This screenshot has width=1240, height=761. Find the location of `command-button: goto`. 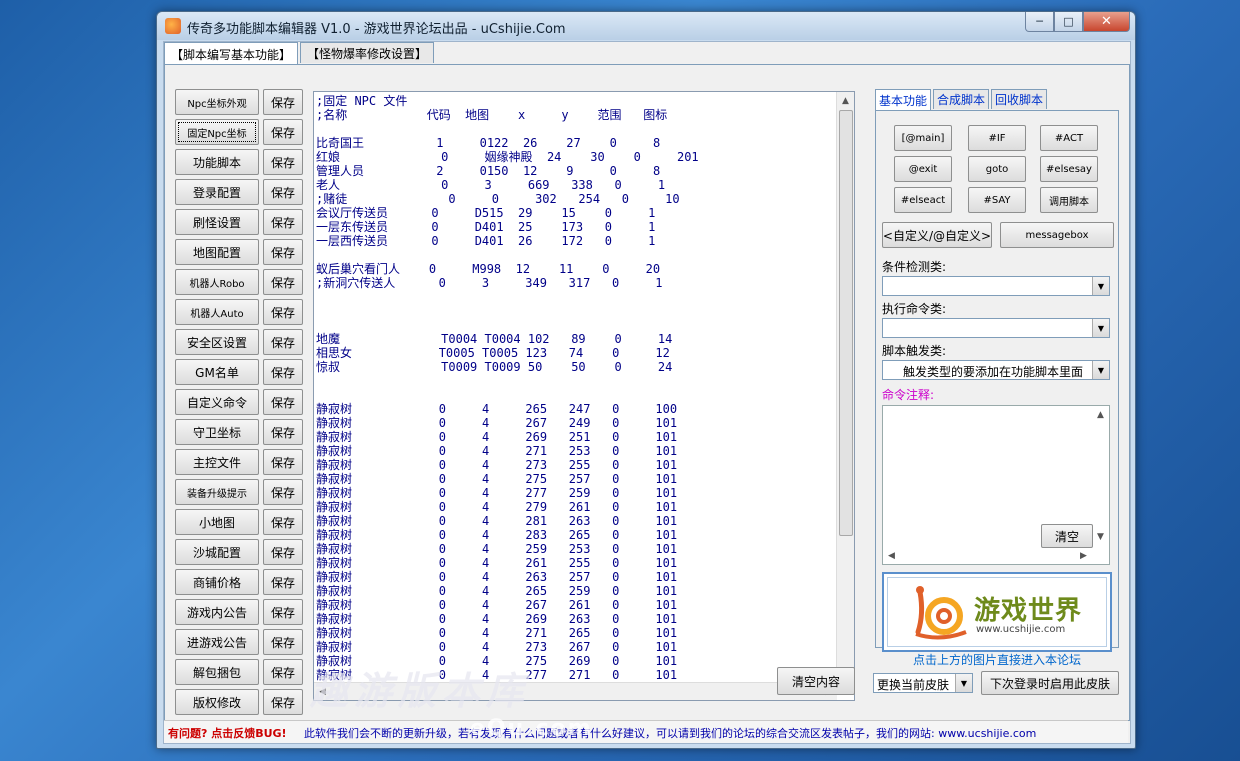

command-button: goto is located at coordinates (997, 169).